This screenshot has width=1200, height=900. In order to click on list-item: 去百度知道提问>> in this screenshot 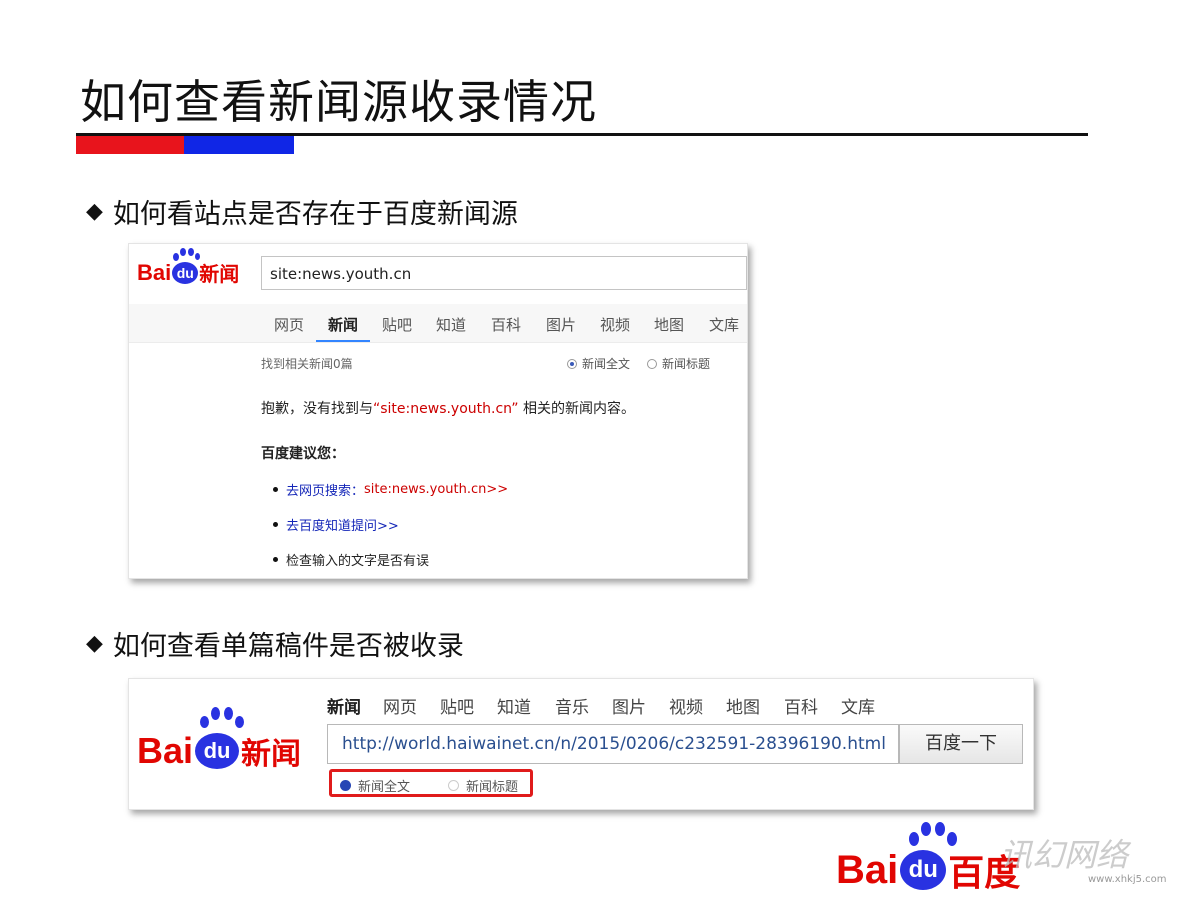, I will do `click(336, 524)`.